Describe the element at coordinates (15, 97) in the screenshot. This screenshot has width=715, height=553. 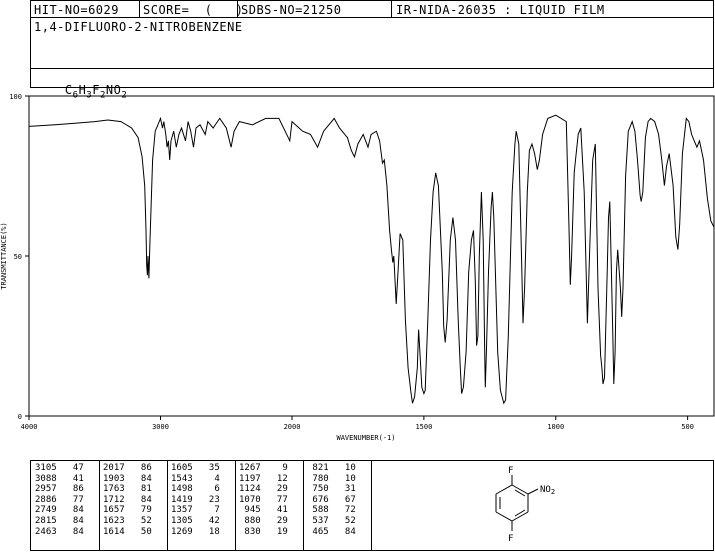
I see `y-tick-label: 100` at that location.